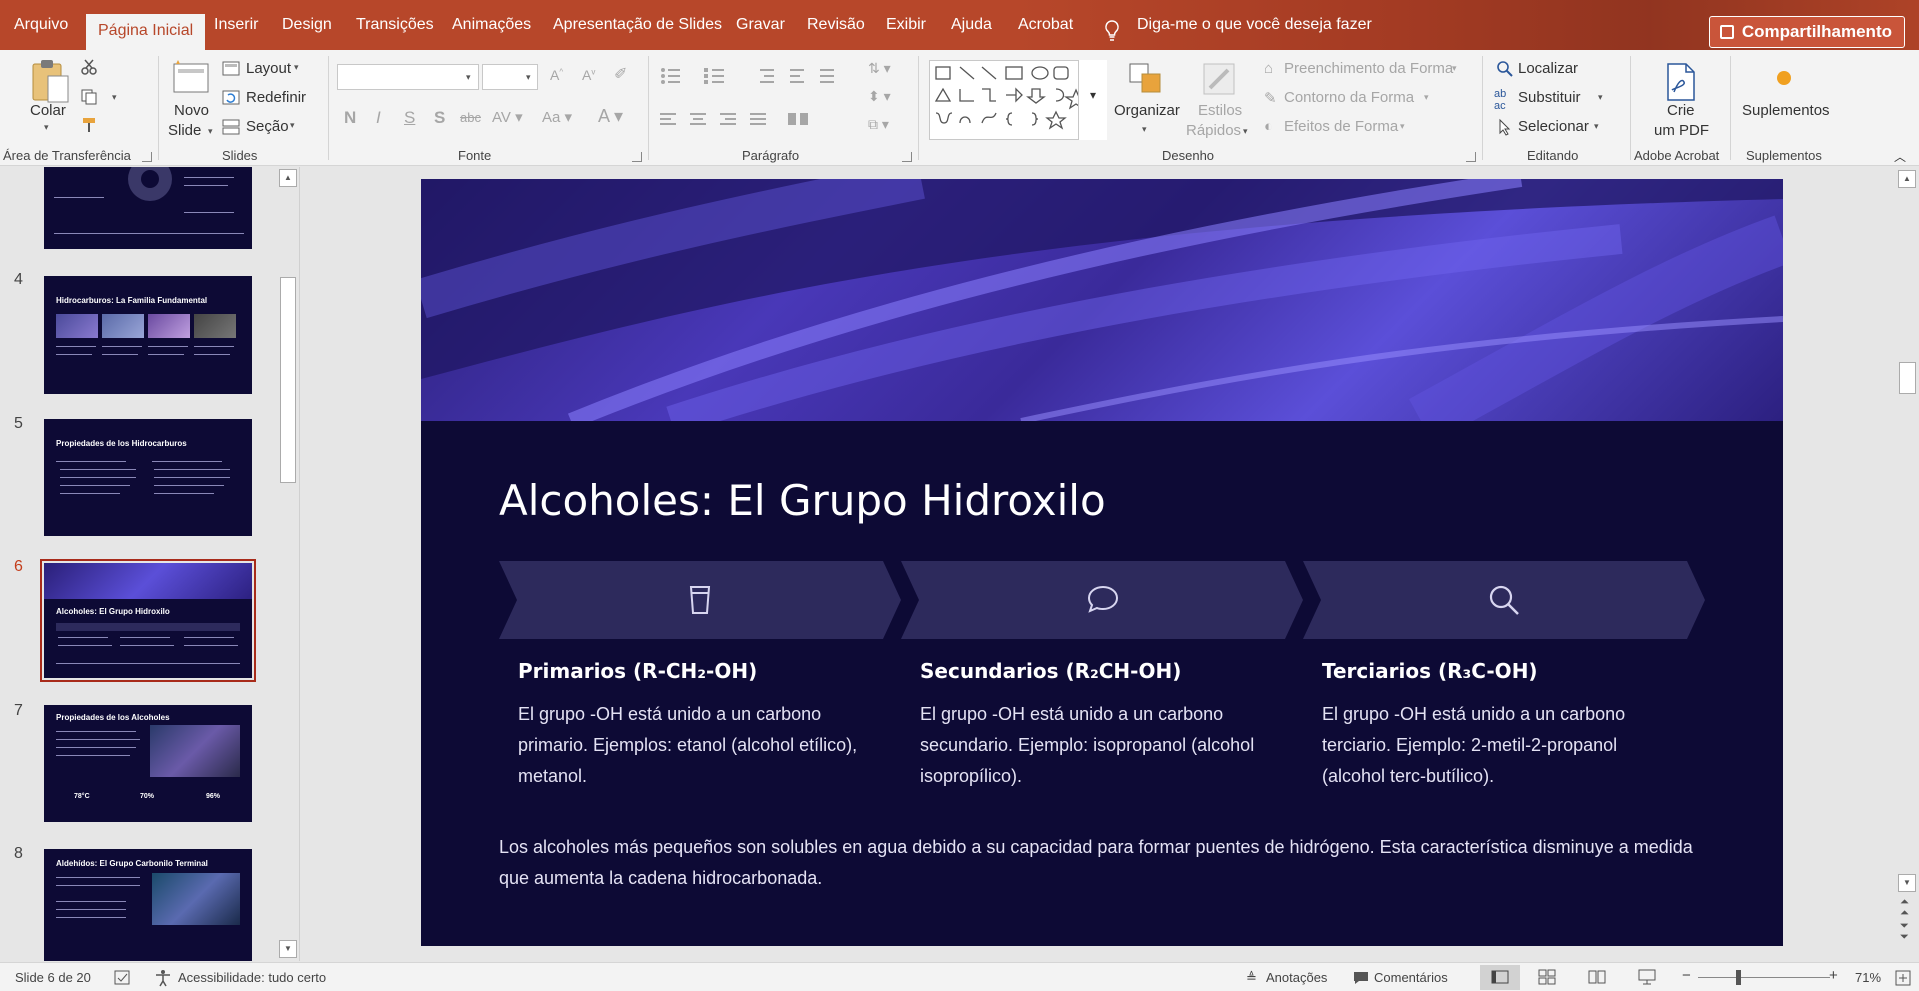 The width and height of the screenshot is (1919, 991). Describe the element at coordinates (1220, 110) in the screenshot. I see `quick-styles-label-1: Estilos` at that location.